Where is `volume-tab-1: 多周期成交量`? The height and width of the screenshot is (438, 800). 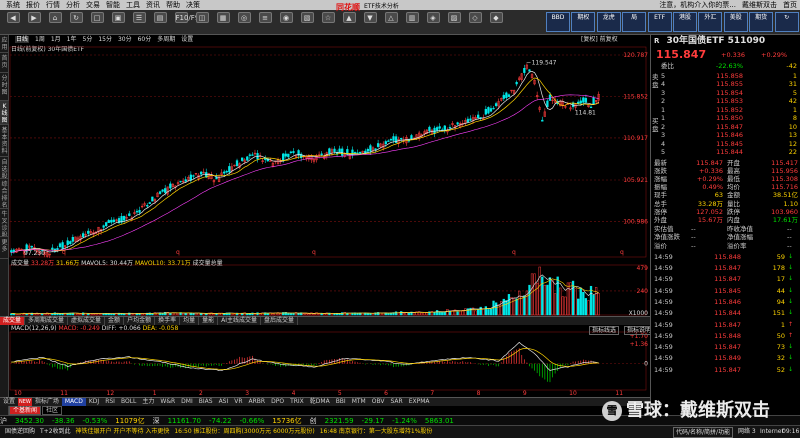 volume-tab-1: 多周期成交量 is located at coordinates (47, 321).